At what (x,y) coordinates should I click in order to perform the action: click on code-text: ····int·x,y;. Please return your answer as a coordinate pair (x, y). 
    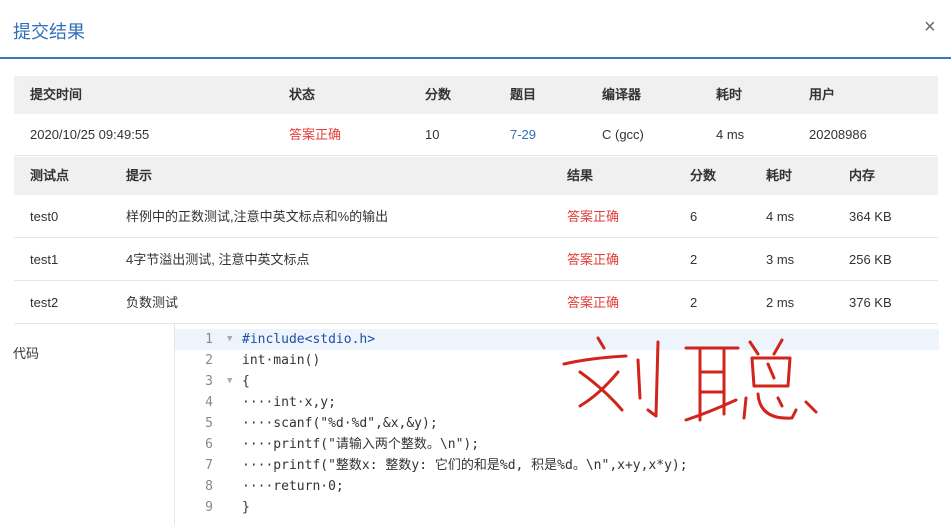
    Looking at the image, I should click on (289, 402).